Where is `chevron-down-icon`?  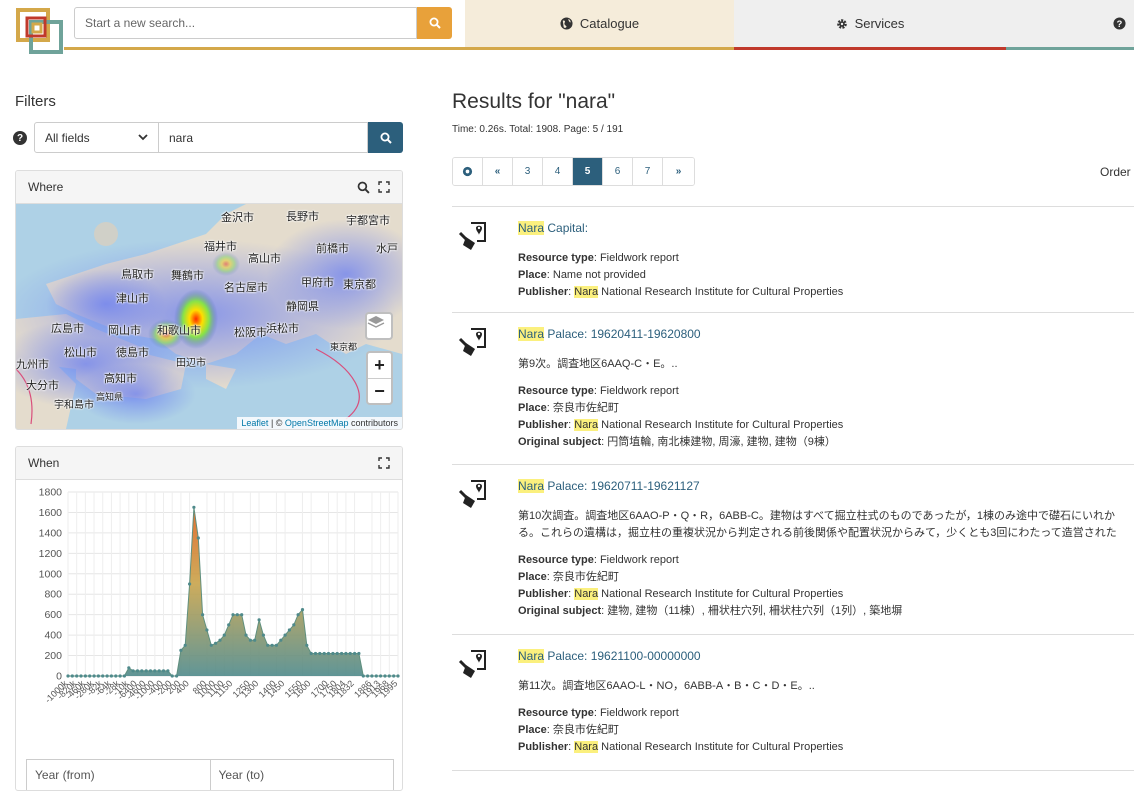
chevron-down-icon is located at coordinates (143, 137).